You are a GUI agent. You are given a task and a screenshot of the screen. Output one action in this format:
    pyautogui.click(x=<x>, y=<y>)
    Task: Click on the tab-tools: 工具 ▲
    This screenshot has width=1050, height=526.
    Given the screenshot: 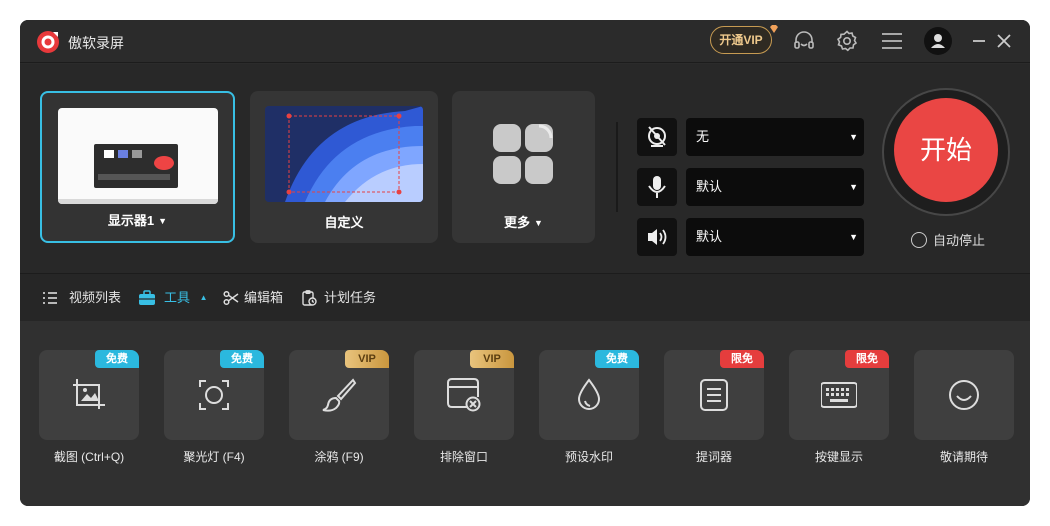 What is the action you would take?
    pyautogui.click(x=173, y=298)
    